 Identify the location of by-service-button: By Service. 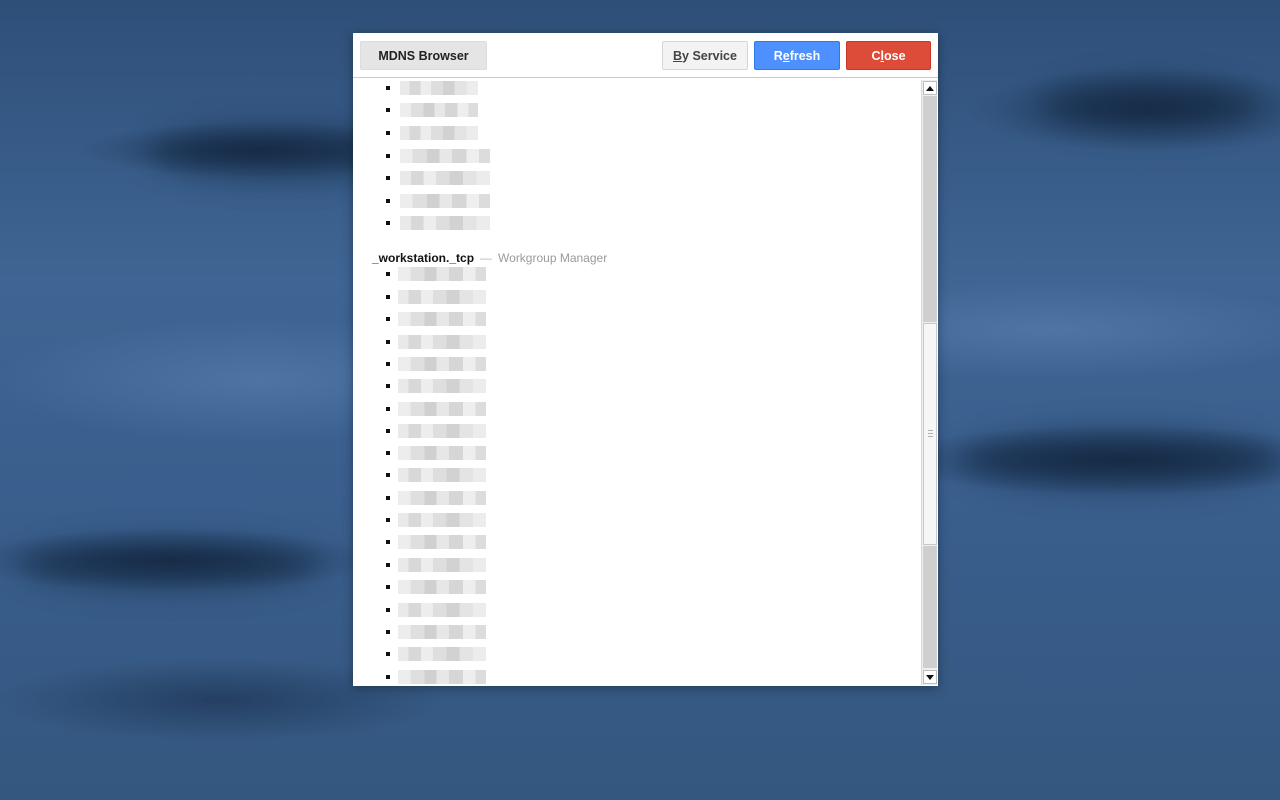
(705, 55).